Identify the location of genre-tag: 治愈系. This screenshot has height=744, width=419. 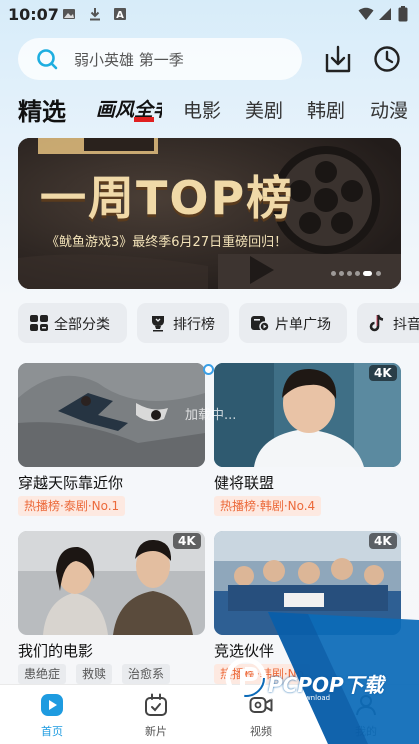
(146, 674).